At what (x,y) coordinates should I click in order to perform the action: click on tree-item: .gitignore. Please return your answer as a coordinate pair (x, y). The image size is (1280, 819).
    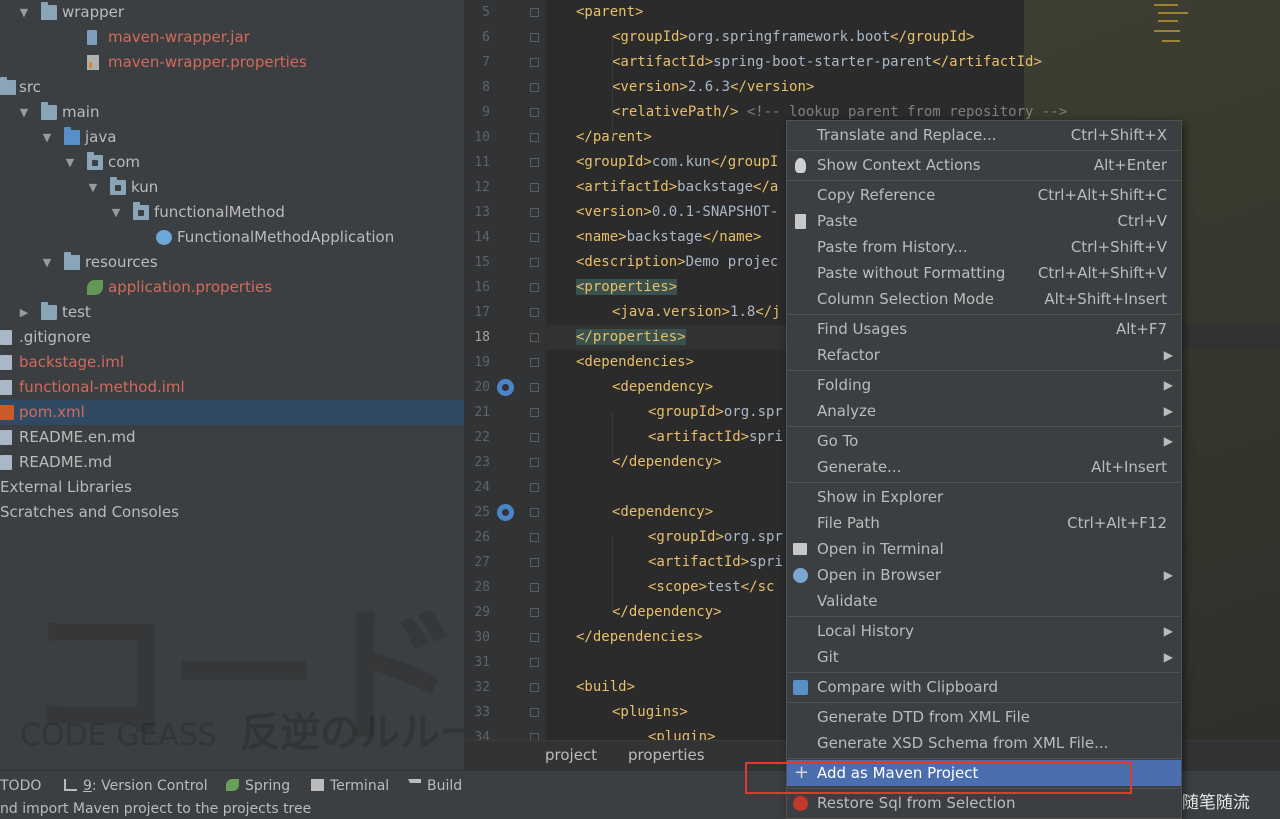
    Looking at the image, I should click on (232, 337).